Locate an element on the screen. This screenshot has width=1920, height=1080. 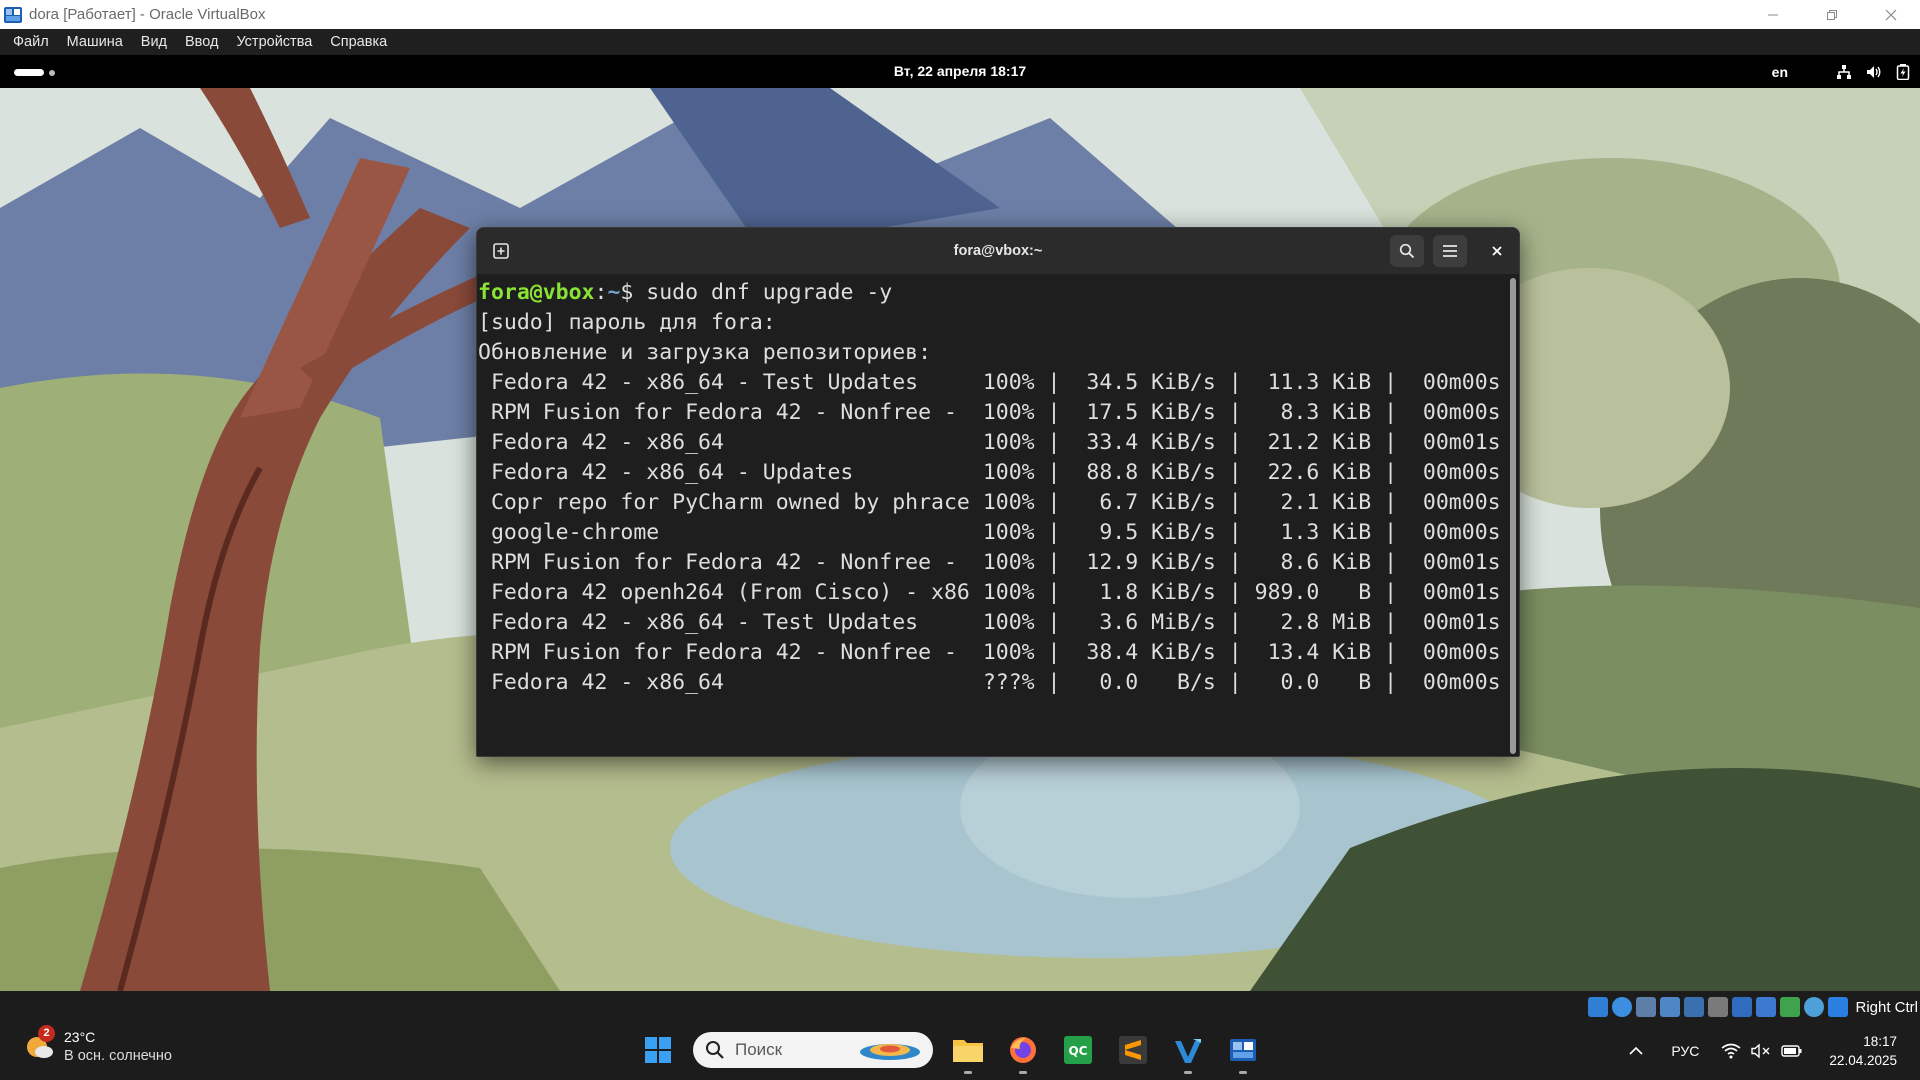
file-explorer-icon is located at coordinates (968, 1051).